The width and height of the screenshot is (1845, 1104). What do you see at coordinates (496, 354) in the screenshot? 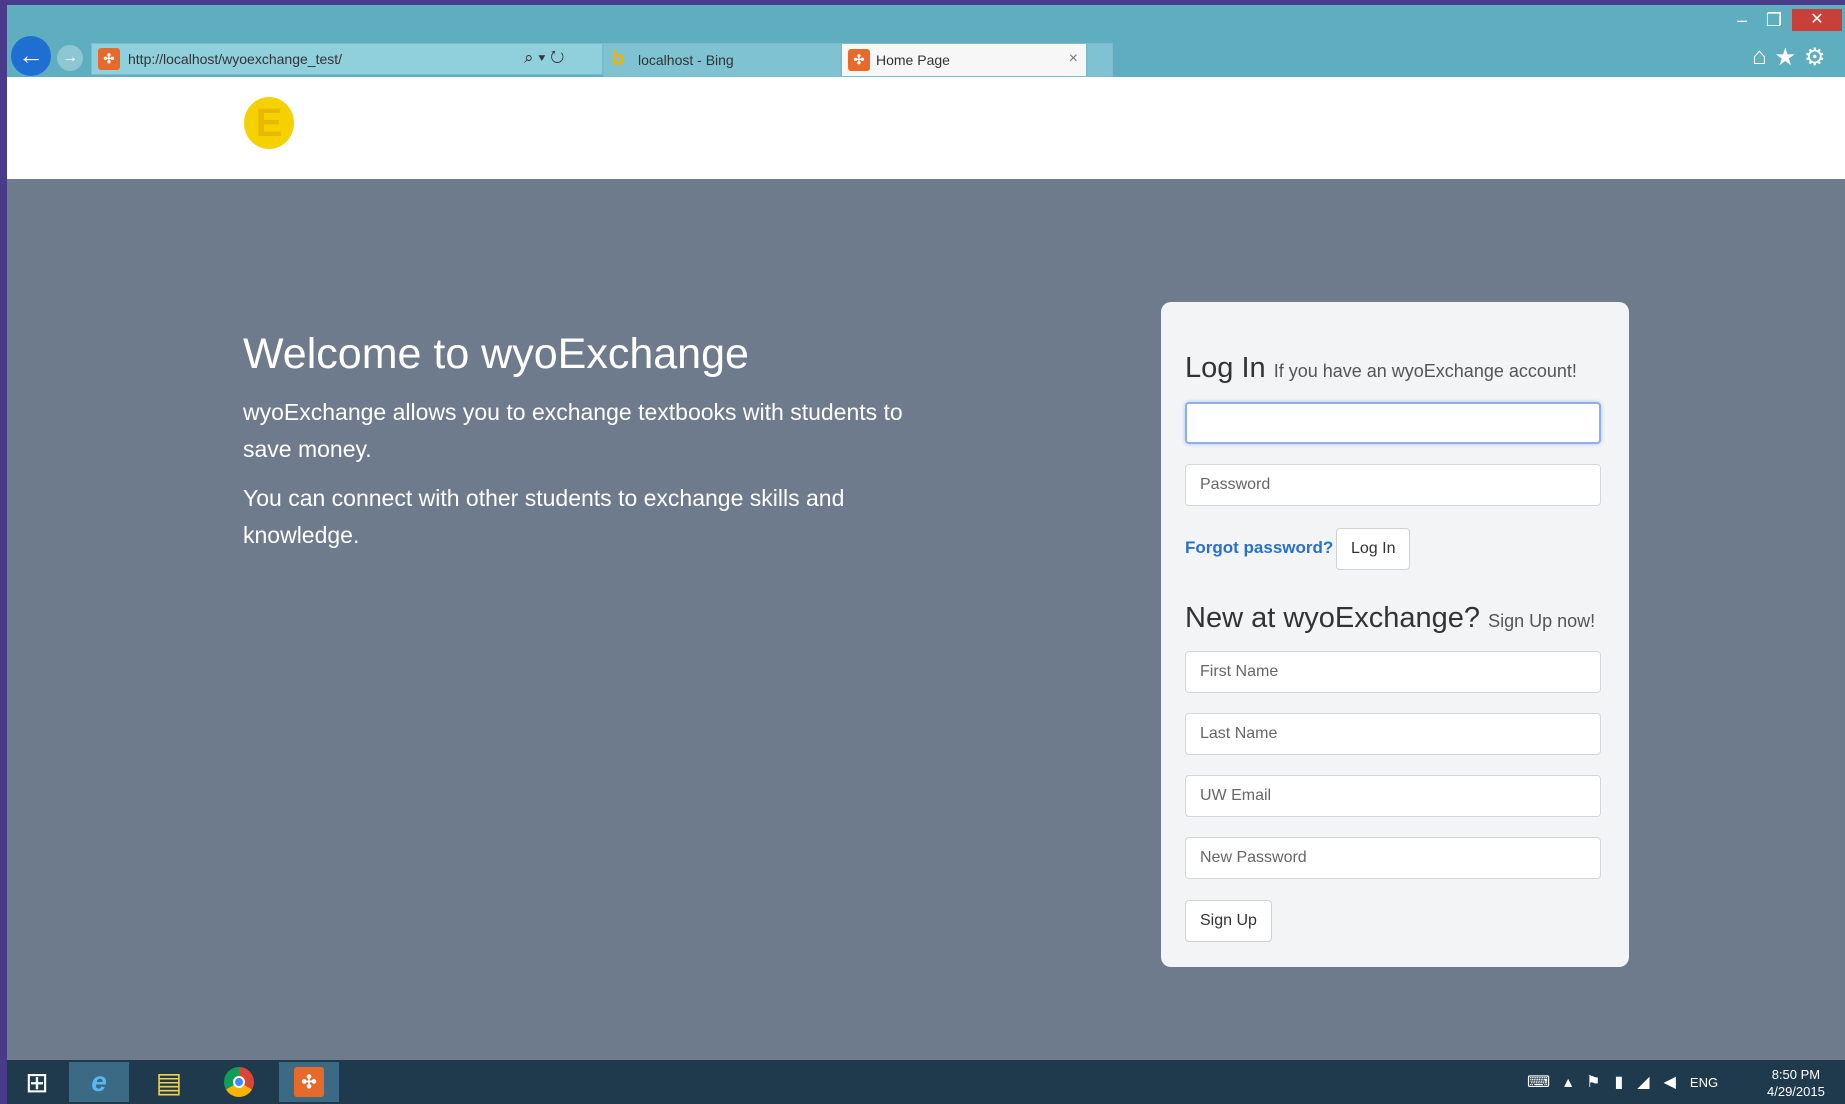
I see `page-title: Welcome to wyoExchange` at bounding box center [496, 354].